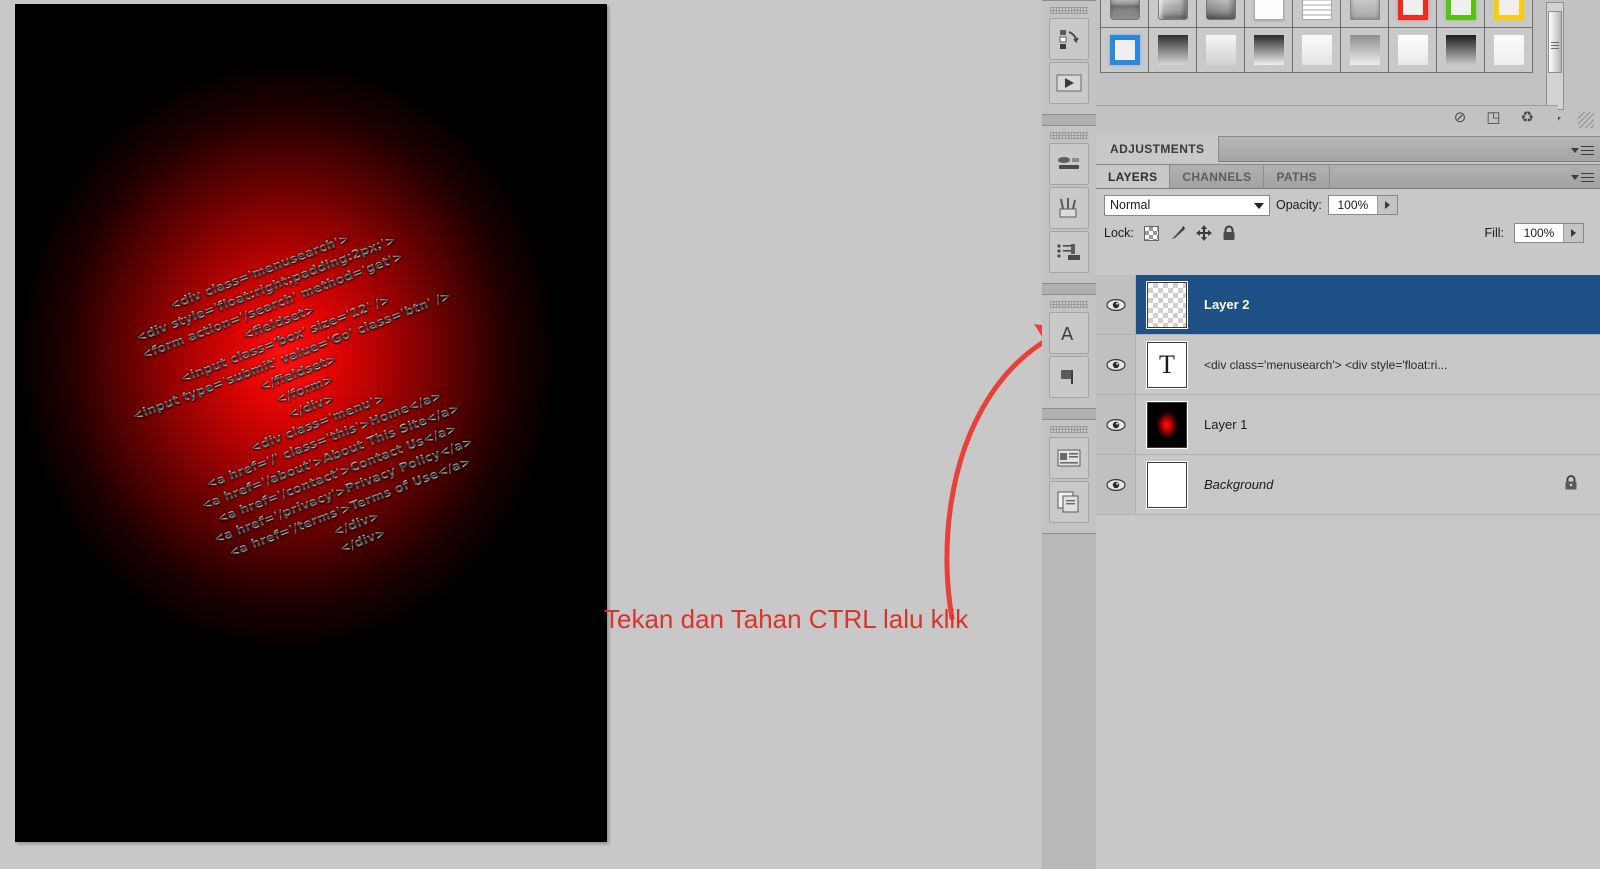 The height and width of the screenshot is (869, 1600). Describe the element at coordinates (1203, 233) in the screenshot. I see `lock-position-icon` at that location.